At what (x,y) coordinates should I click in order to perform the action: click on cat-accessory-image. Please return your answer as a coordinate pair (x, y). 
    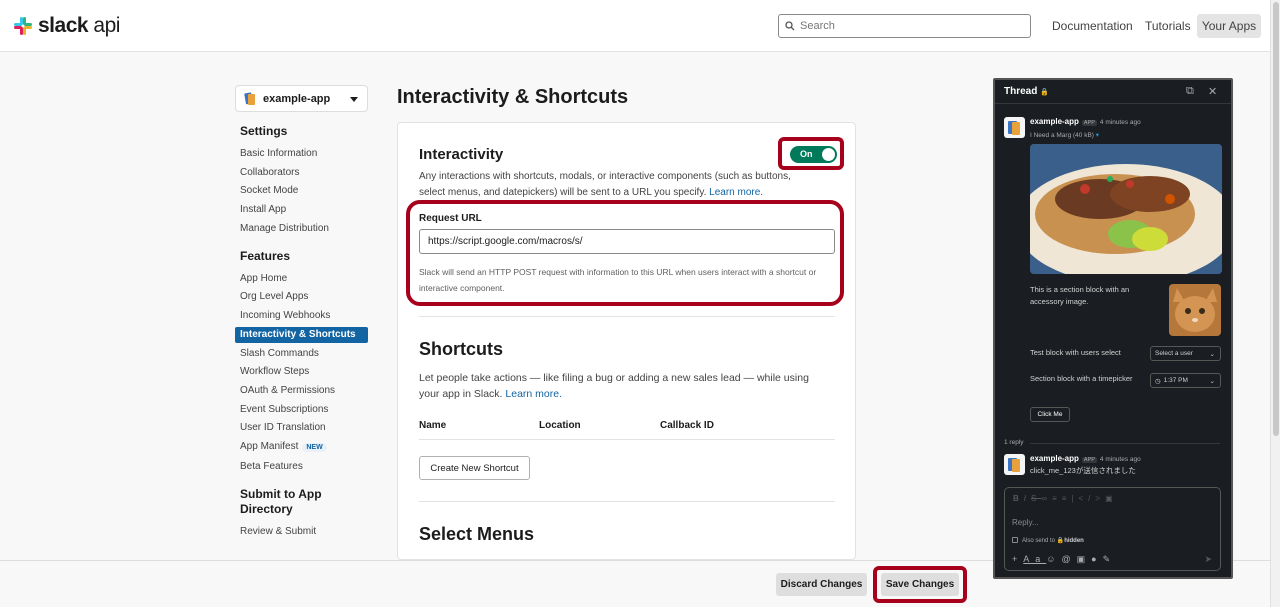
    Looking at the image, I should click on (1195, 310).